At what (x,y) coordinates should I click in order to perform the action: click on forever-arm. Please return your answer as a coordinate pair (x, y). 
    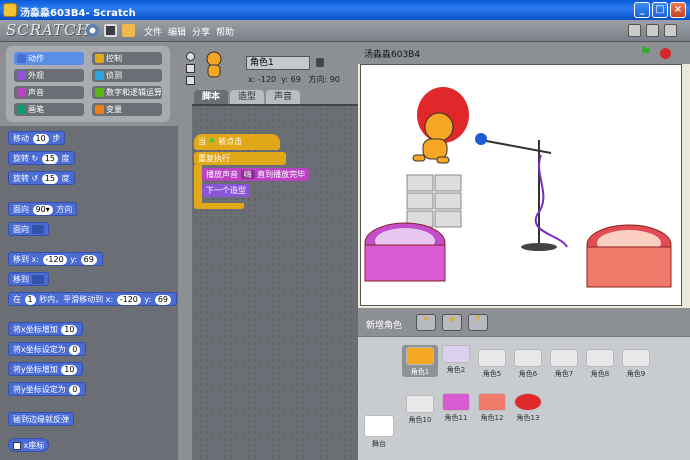
    Looking at the image, I should click on (198, 185).